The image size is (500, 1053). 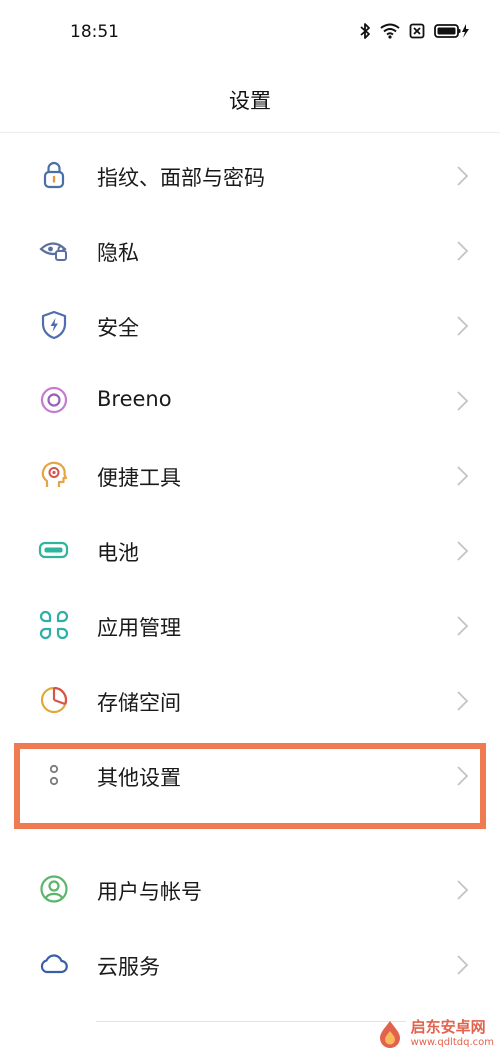 I want to click on privacy-eye-icon, so click(x=54, y=250).